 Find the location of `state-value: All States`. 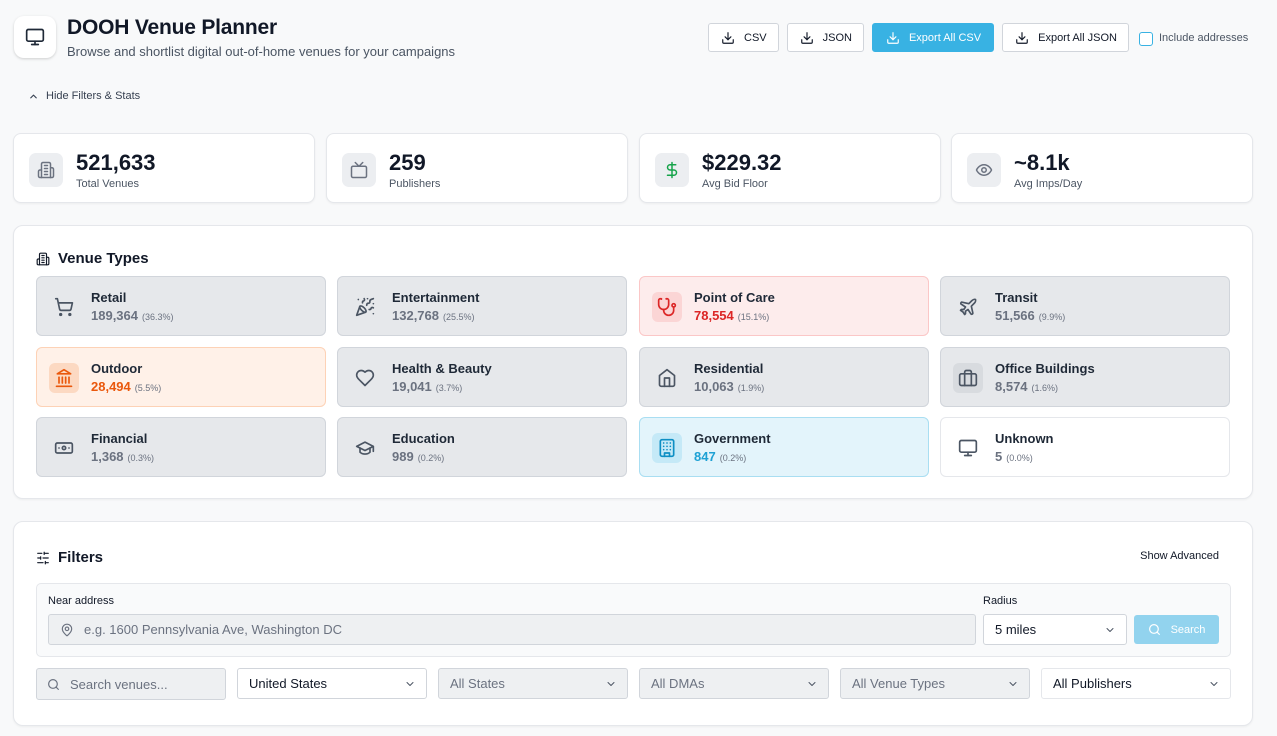

state-value: All States is located at coordinates (477, 683).